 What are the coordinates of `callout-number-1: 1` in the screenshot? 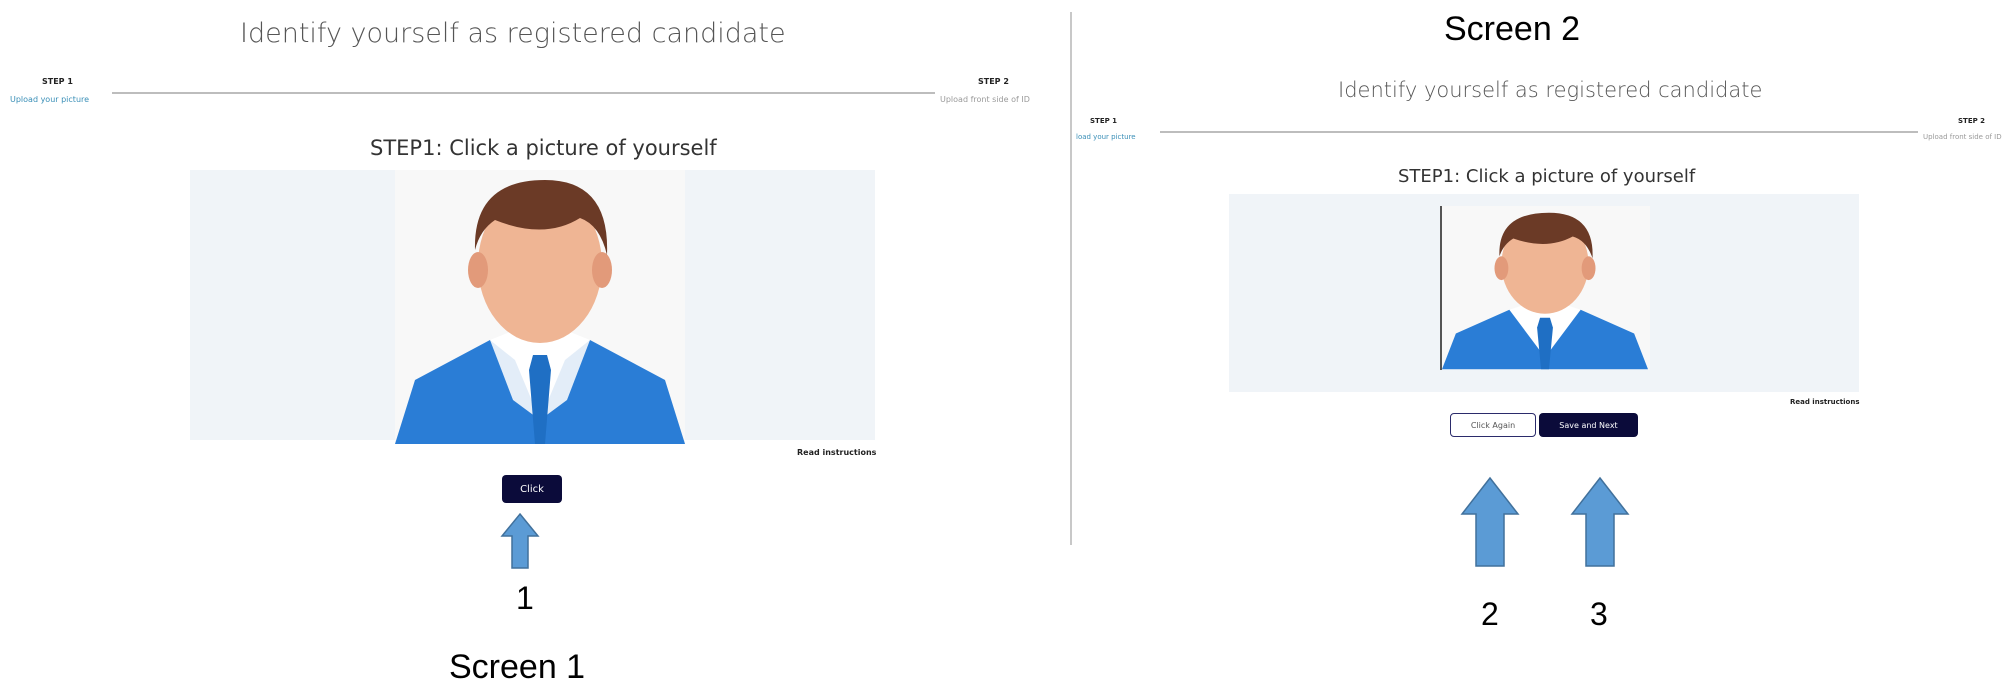 It's located at (525, 598).